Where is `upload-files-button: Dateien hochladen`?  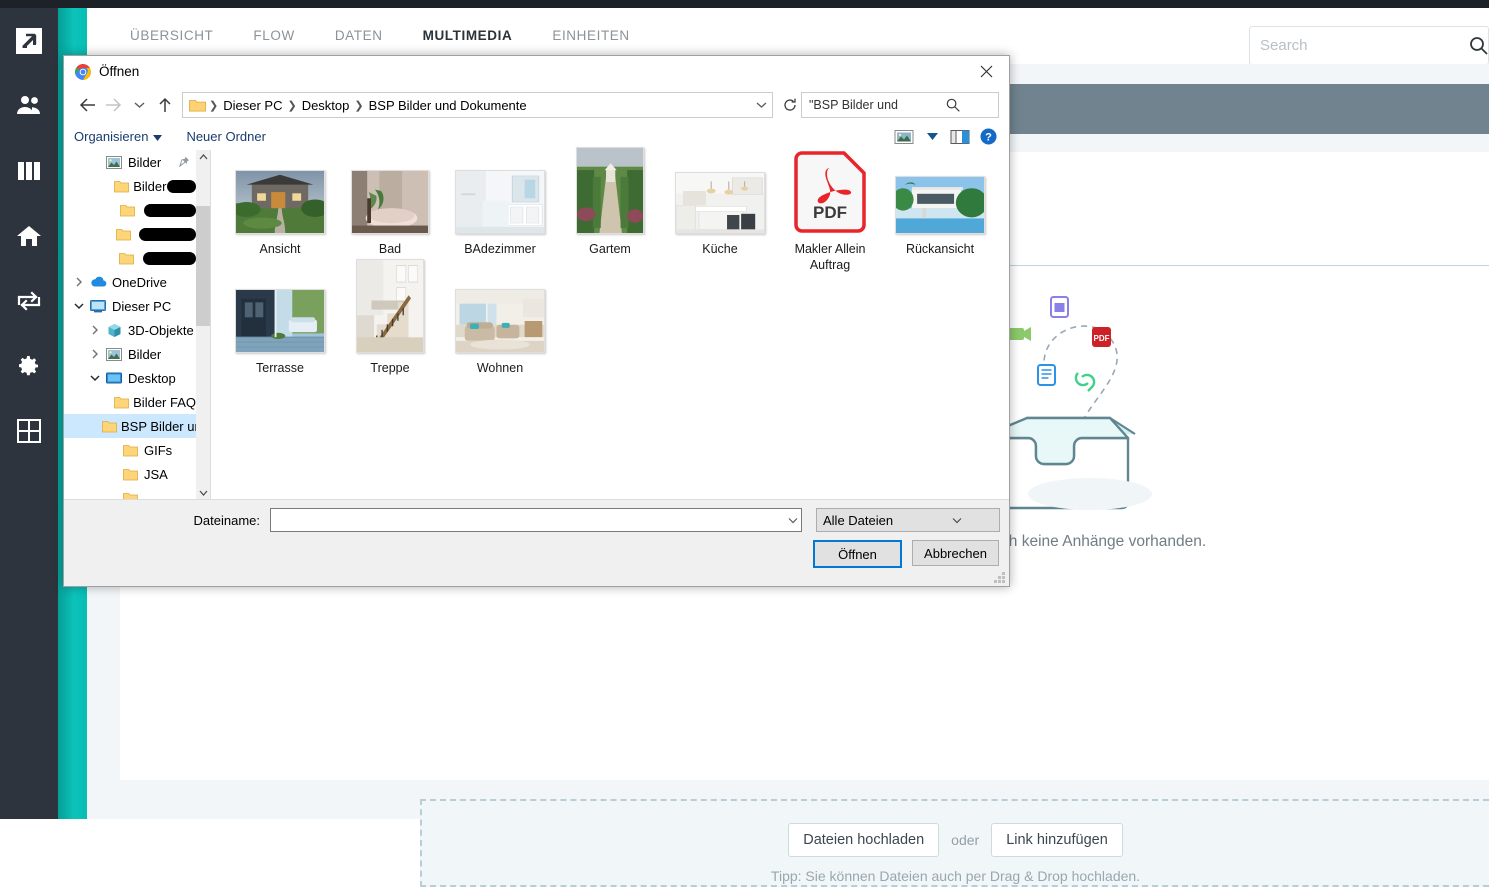
upload-files-button: Dateien hochladen is located at coordinates (864, 840).